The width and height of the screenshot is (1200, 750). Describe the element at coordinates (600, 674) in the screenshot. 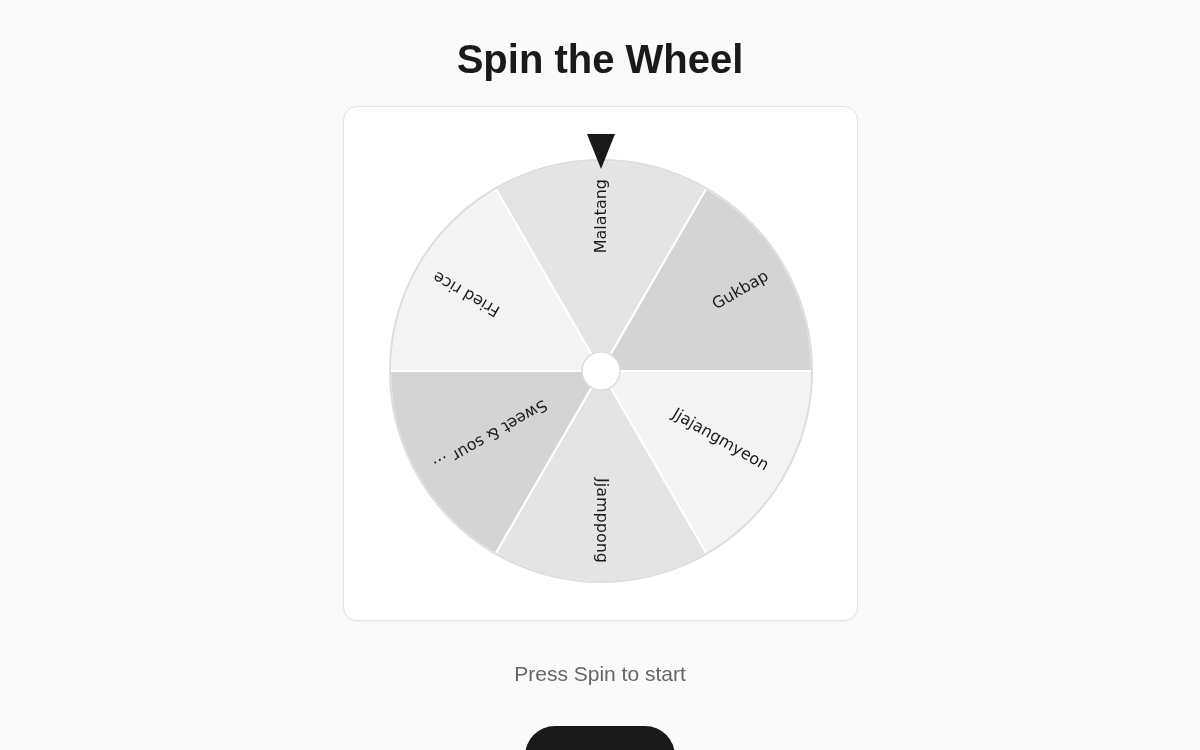

I see `status-text: Press Spin to start` at that location.